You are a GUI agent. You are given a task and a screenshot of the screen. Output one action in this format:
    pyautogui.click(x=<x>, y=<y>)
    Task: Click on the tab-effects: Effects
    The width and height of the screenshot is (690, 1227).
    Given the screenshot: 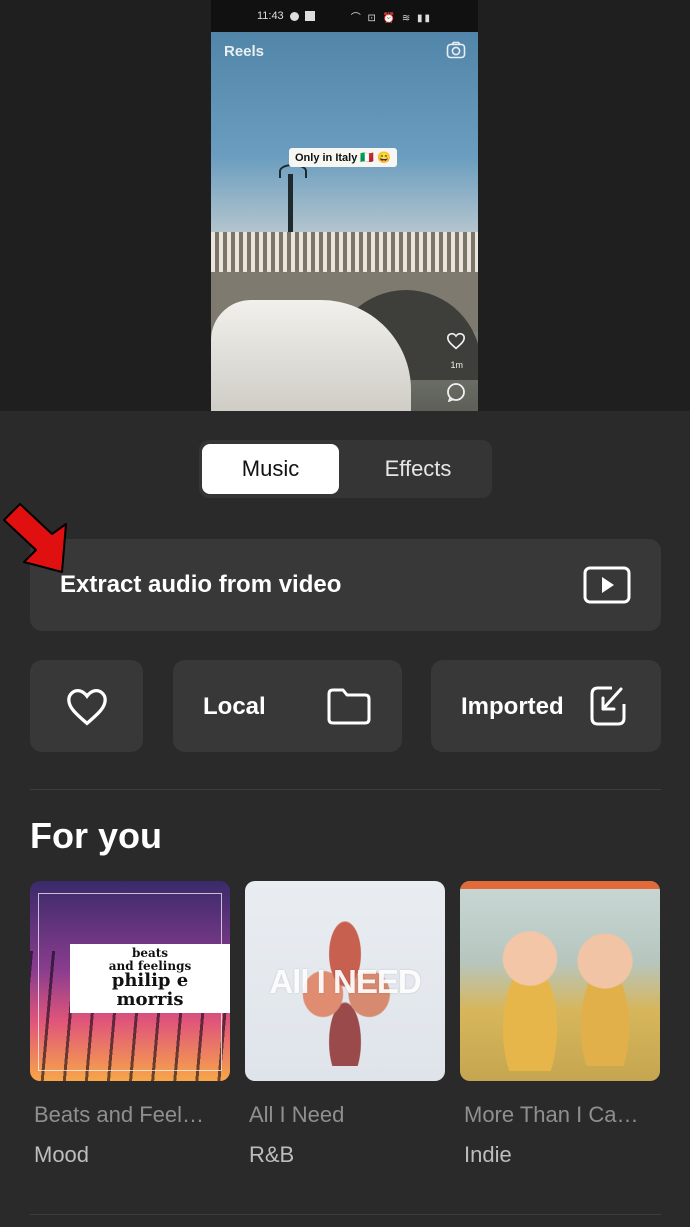 What is the action you would take?
    pyautogui.click(x=418, y=469)
    